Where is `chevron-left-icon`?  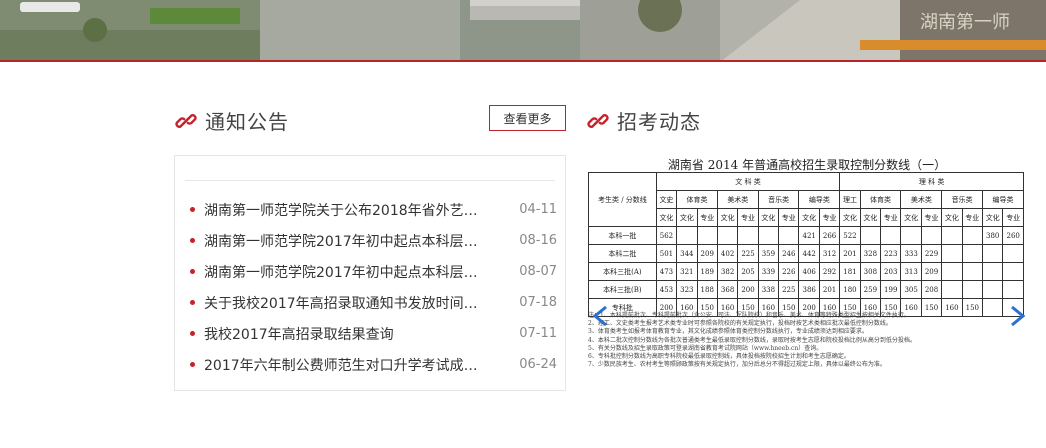 chevron-left-icon is located at coordinates (599, 316).